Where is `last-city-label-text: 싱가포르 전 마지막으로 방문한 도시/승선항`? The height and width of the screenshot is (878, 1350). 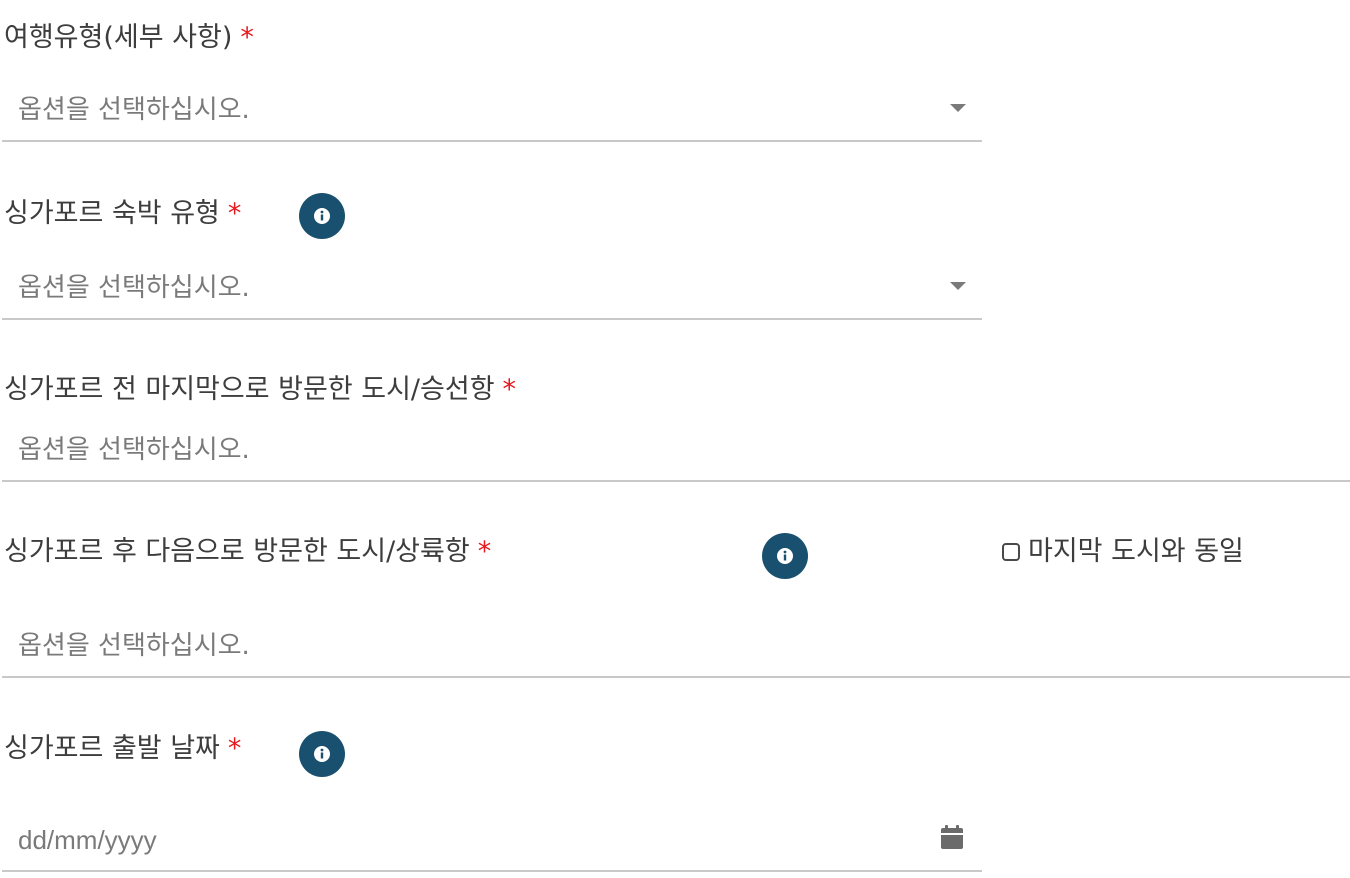
last-city-label-text: 싱가포르 전 마지막으로 방문한 도시/승선항 is located at coordinates (249, 389).